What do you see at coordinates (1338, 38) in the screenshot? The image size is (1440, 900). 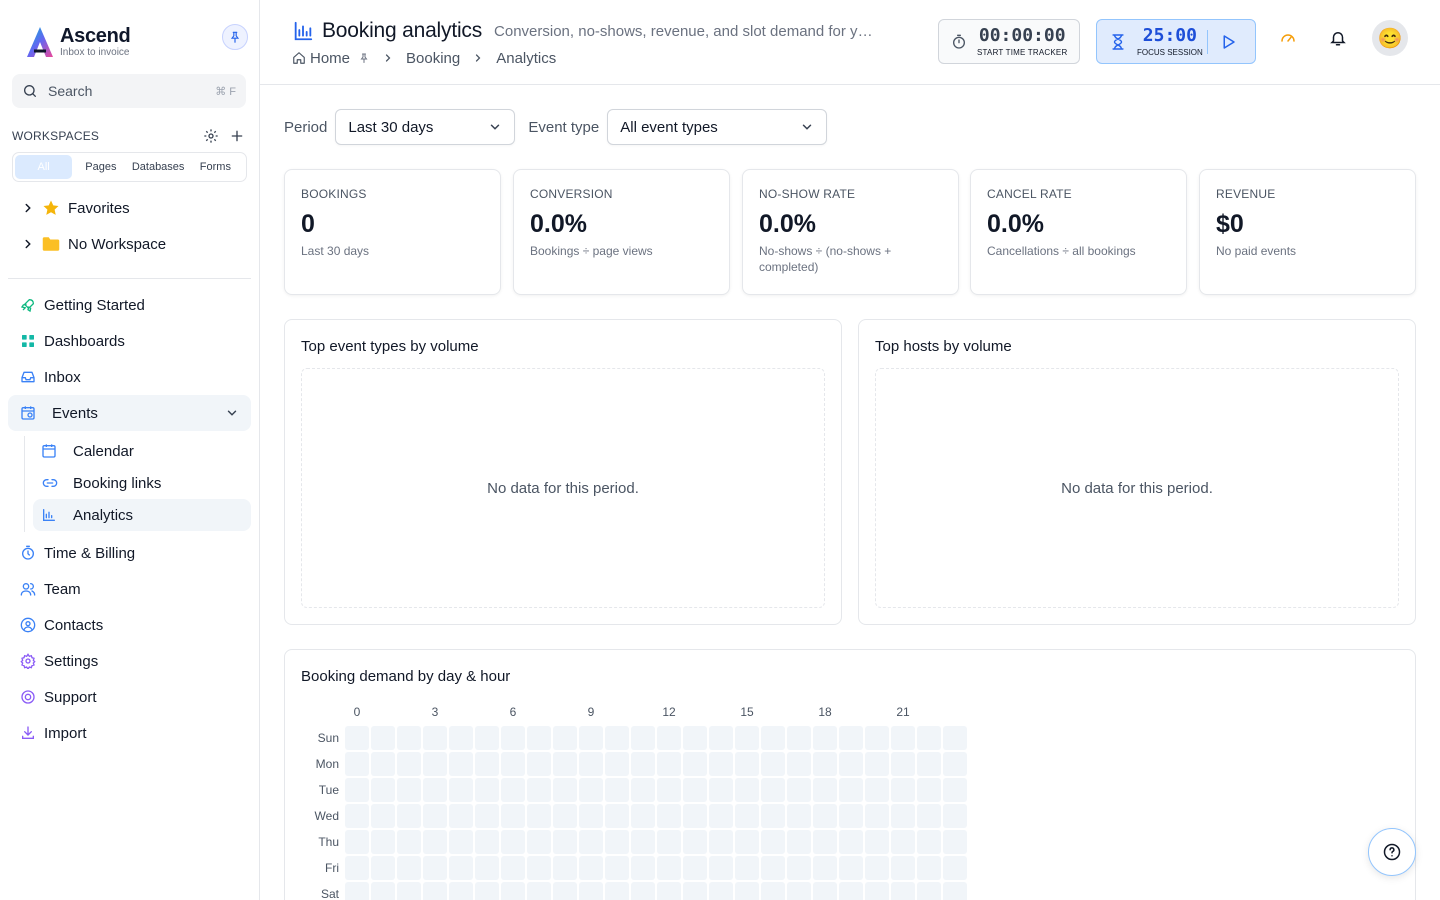 I see `bell-icon` at bounding box center [1338, 38].